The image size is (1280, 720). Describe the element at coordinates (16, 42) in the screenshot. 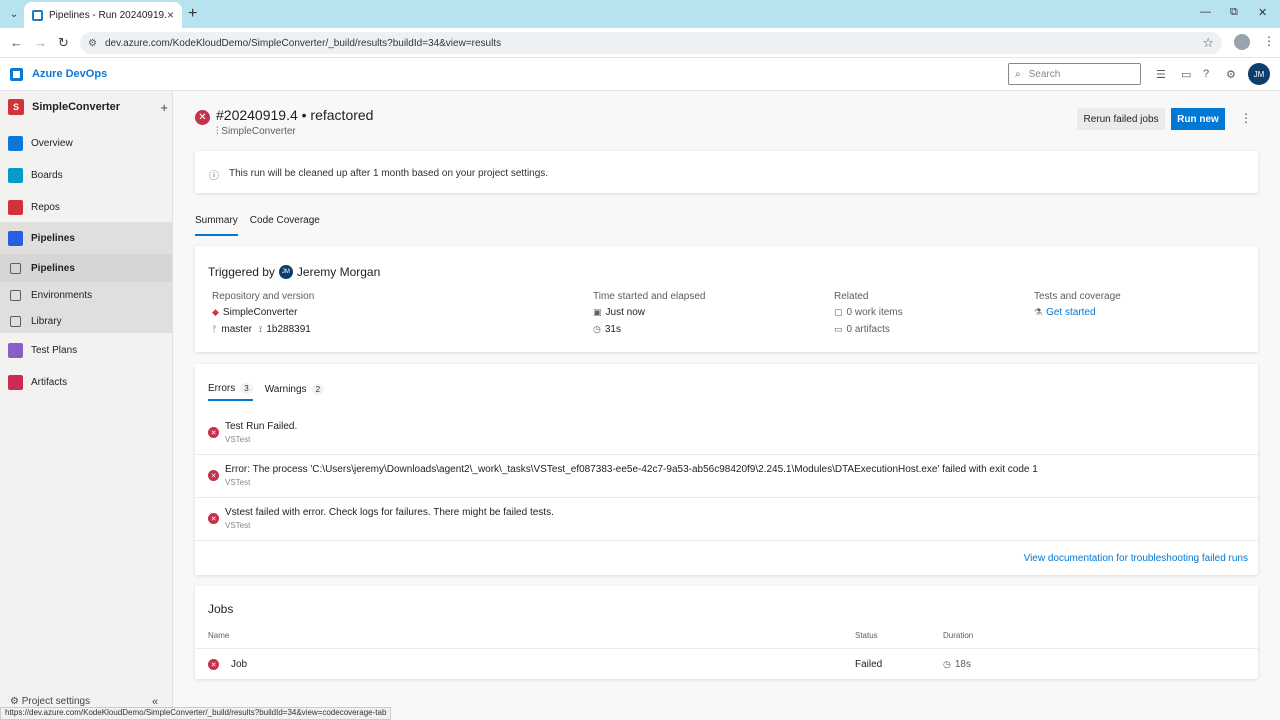

I see `back-icon: ←` at that location.